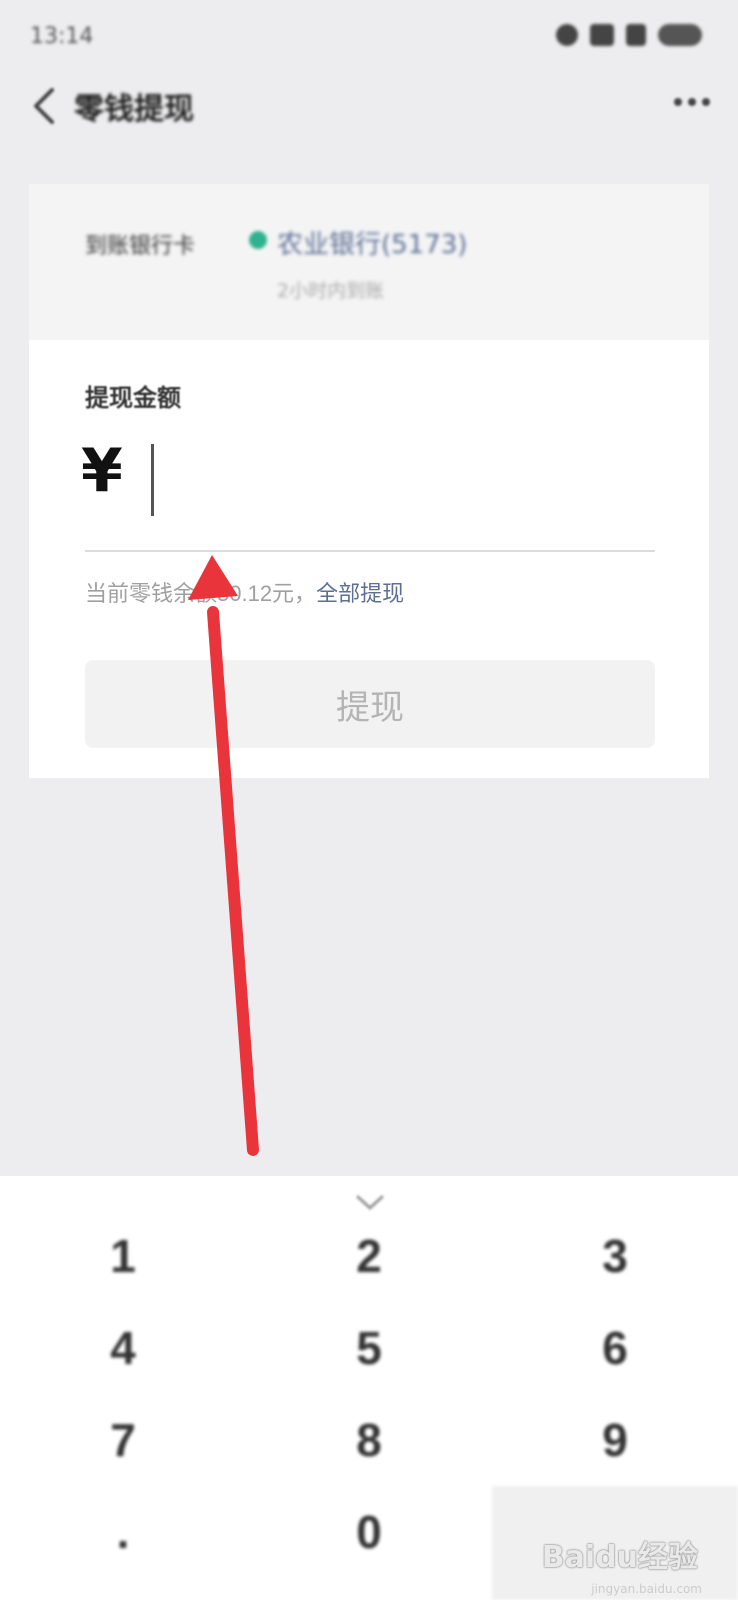  I want to click on balance-text: 当前零钱余额50.12元，全部提现, so click(244, 592).